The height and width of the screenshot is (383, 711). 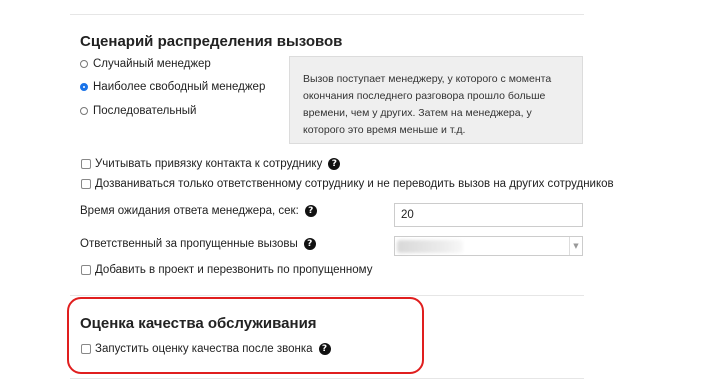 I want to click on wait-time-input: 20, so click(x=488, y=215).